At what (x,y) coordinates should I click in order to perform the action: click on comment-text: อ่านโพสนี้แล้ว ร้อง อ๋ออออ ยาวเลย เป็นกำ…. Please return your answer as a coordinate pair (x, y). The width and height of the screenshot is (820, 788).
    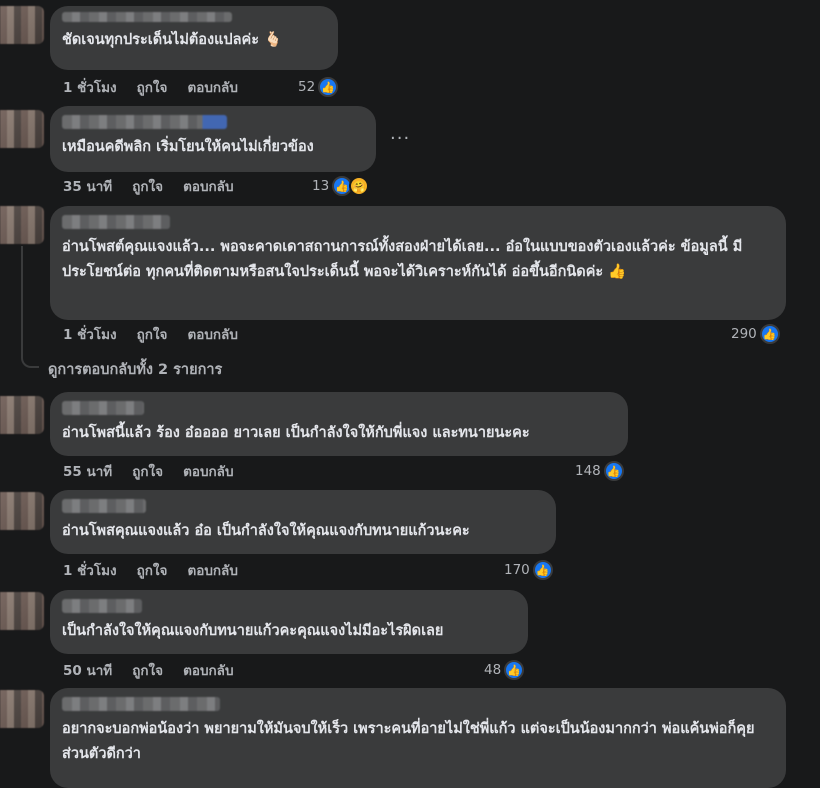
    Looking at the image, I should click on (296, 433).